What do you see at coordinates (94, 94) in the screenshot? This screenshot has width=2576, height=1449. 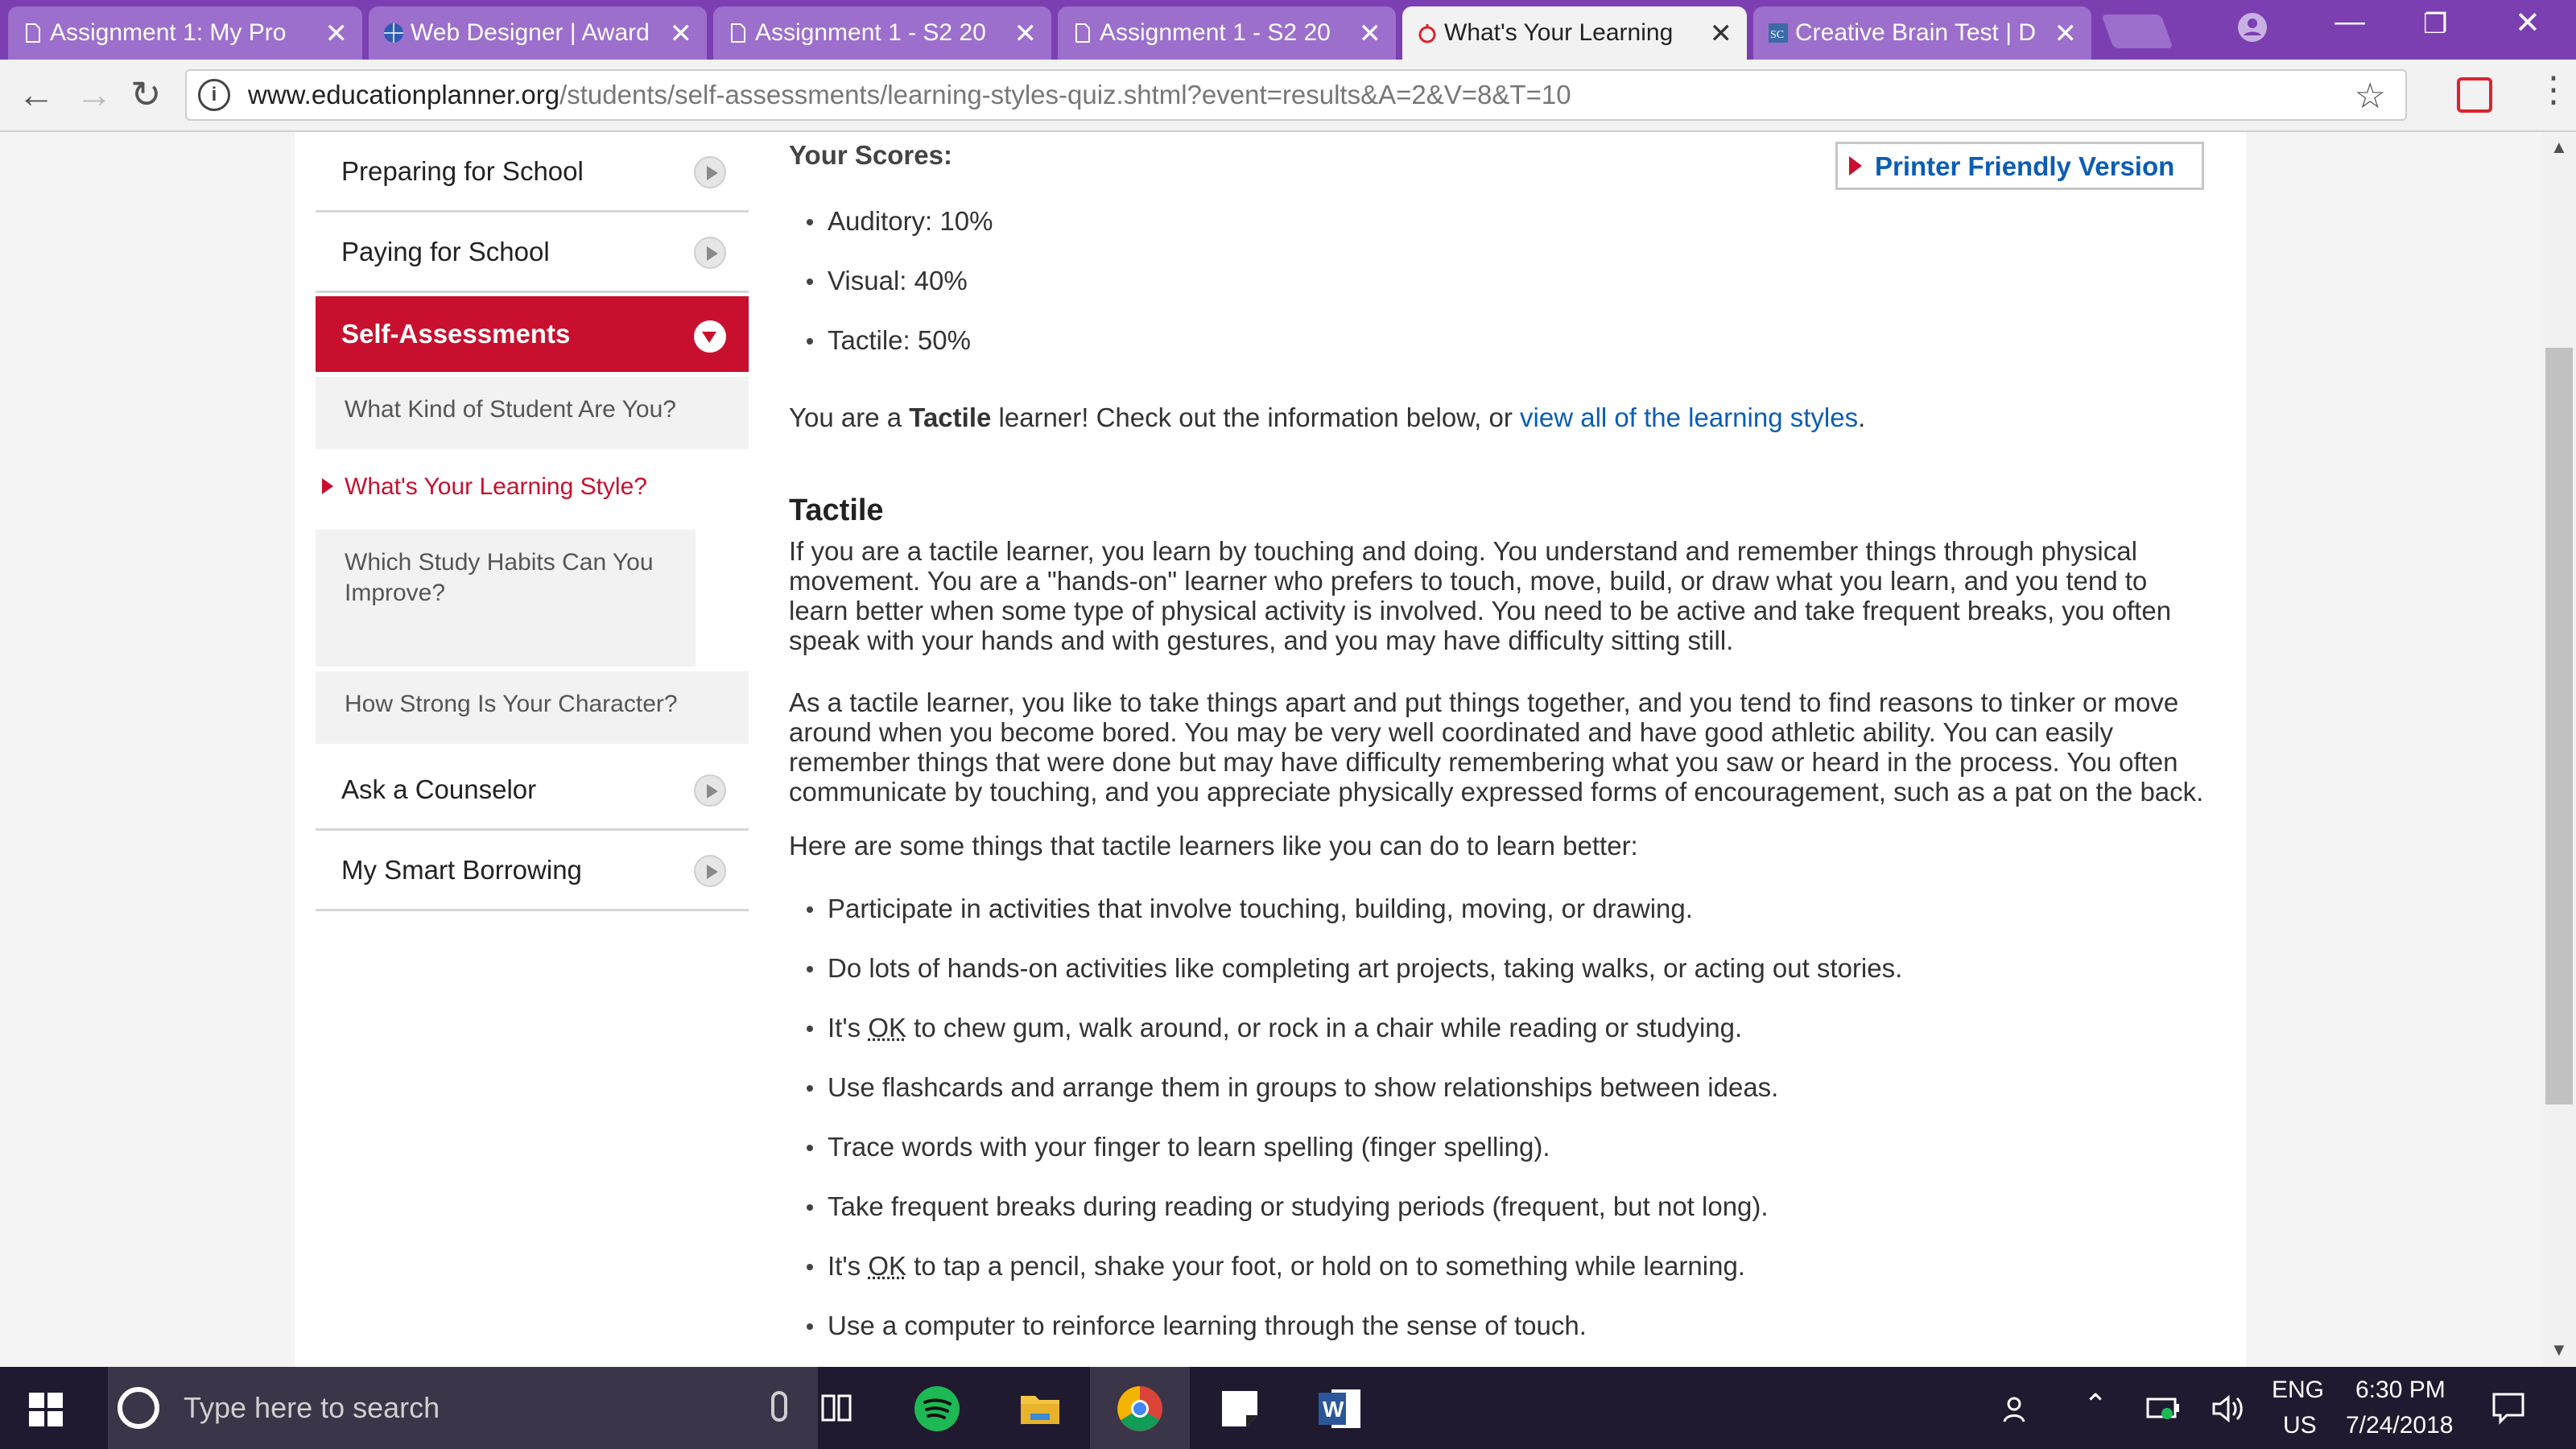 I see `forward-arrow-icon: →` at bounding box center [94, 94].